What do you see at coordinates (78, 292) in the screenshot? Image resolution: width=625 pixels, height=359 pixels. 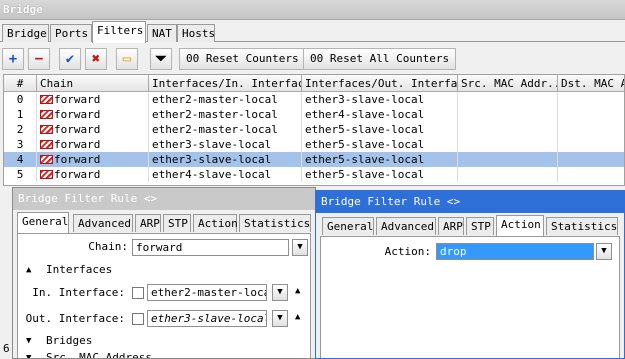 I see `in-interface-label: In. Interface:` at bounding box center [78, 292].